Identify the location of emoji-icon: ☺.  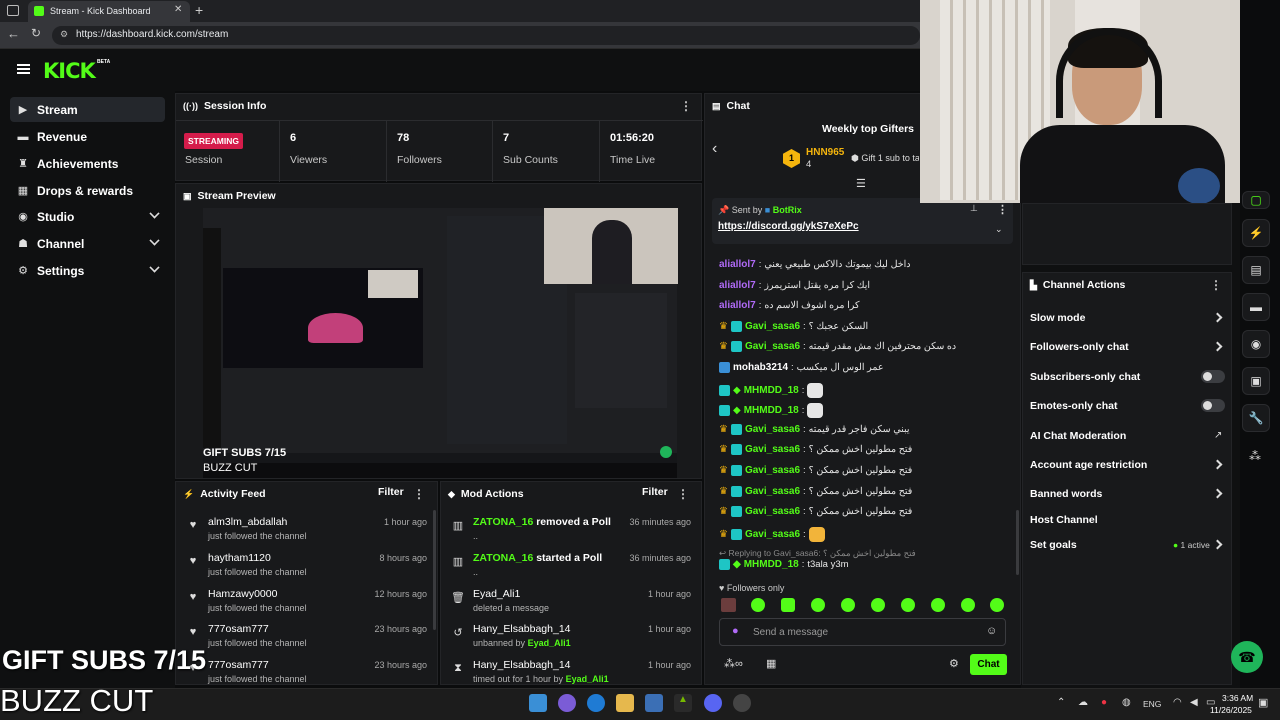
(991, 631).